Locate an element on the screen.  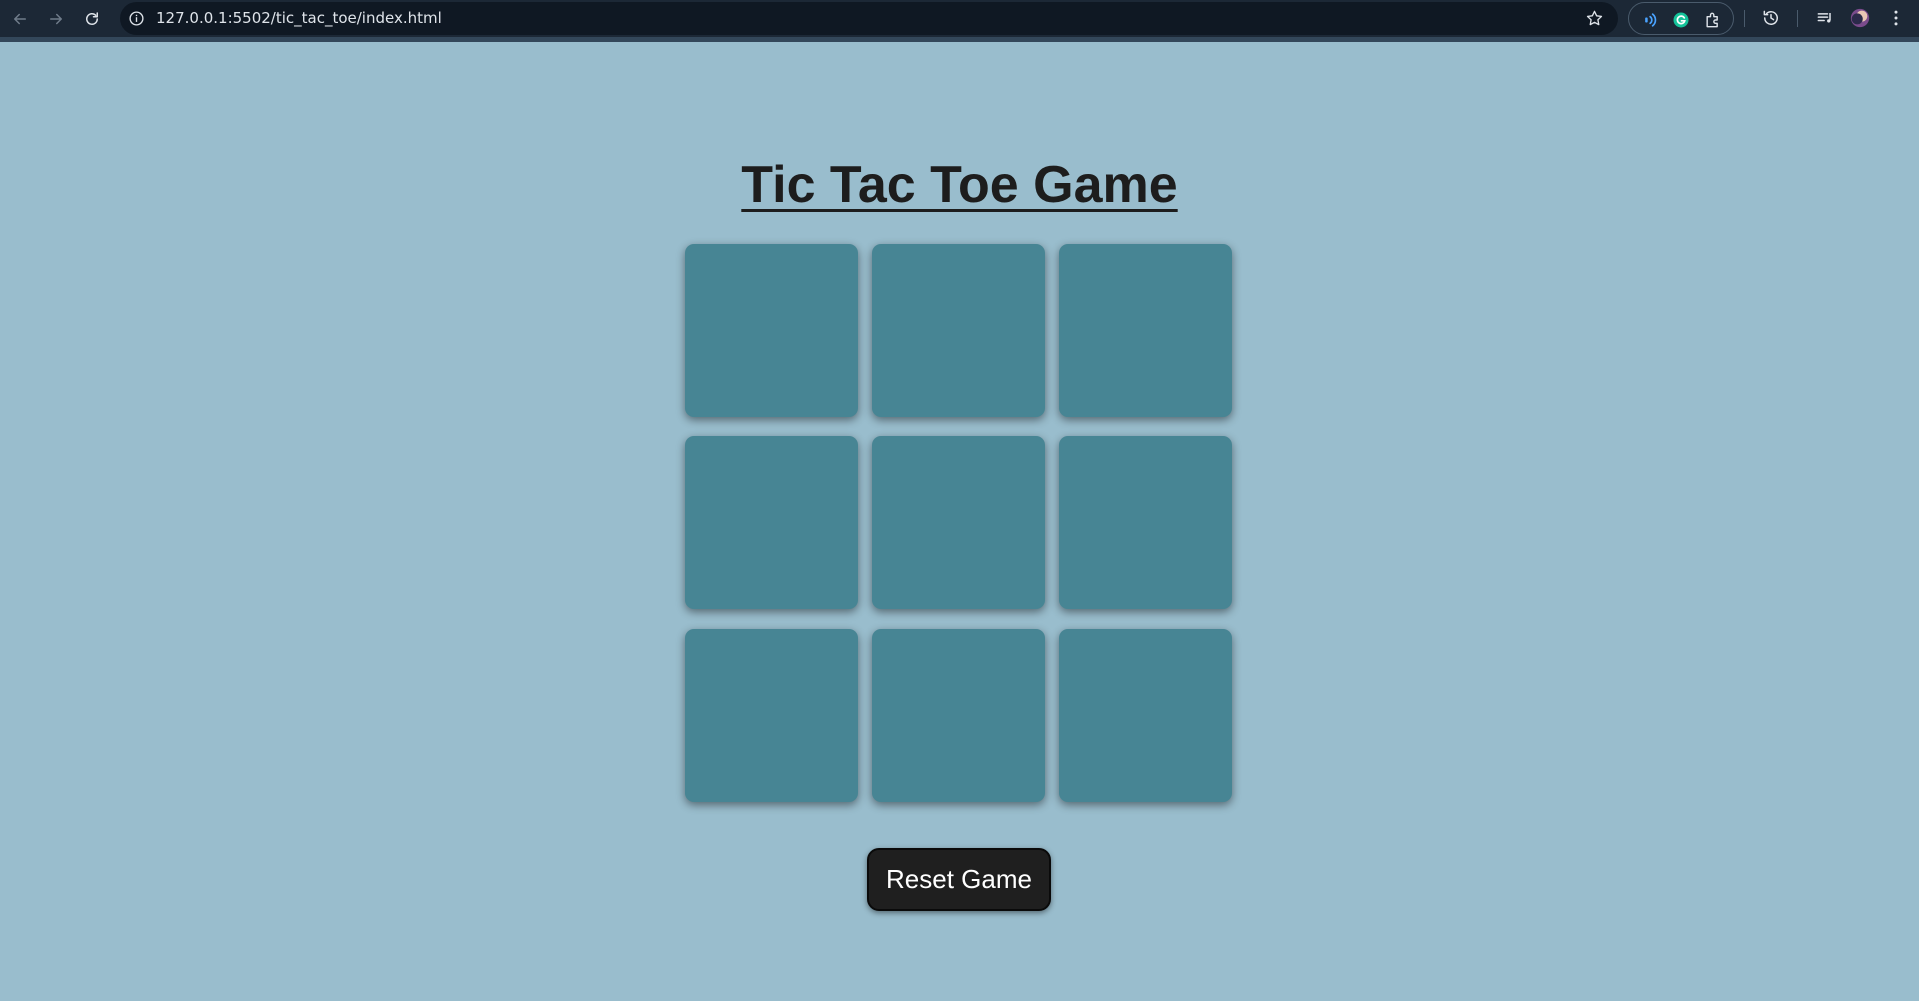
puzzle-icon is located at coordinates (1713, 20).